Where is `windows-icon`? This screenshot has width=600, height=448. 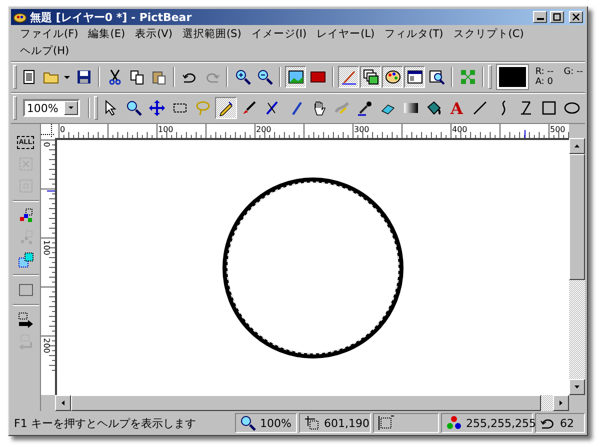 windows-icon is located at coordinates (414, 77).